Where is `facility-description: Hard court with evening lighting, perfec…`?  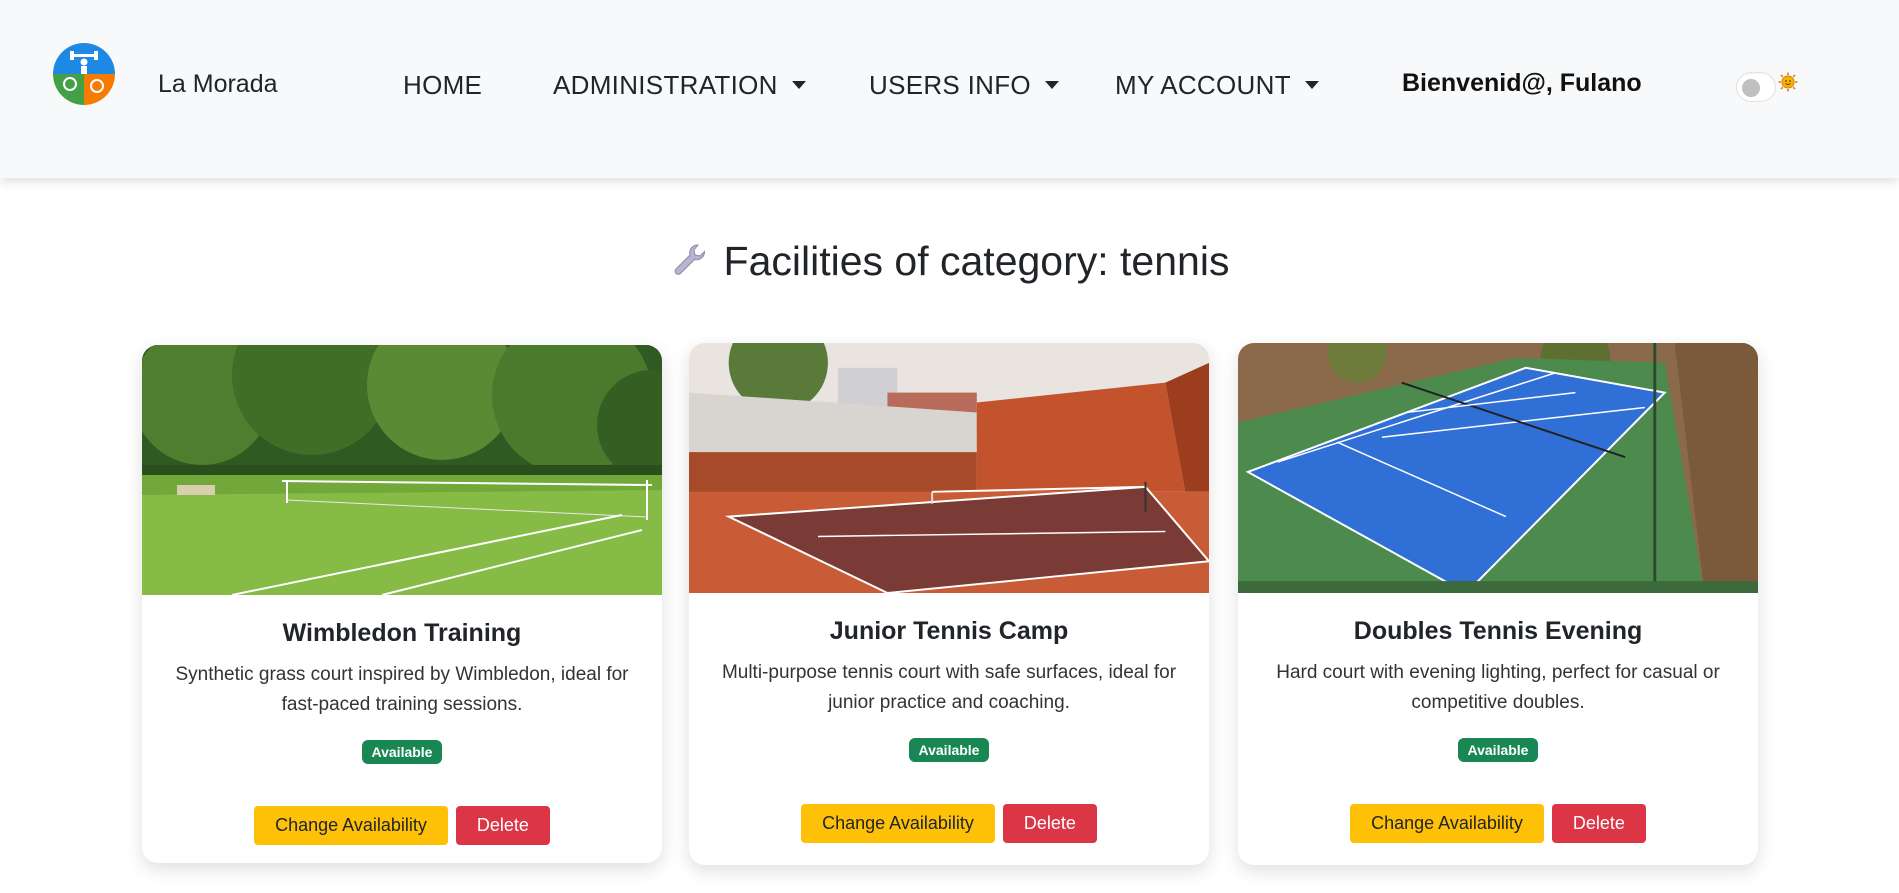 facility-description: Hard court with evening lighting, perfec… is located at coordinates (1498, 687).